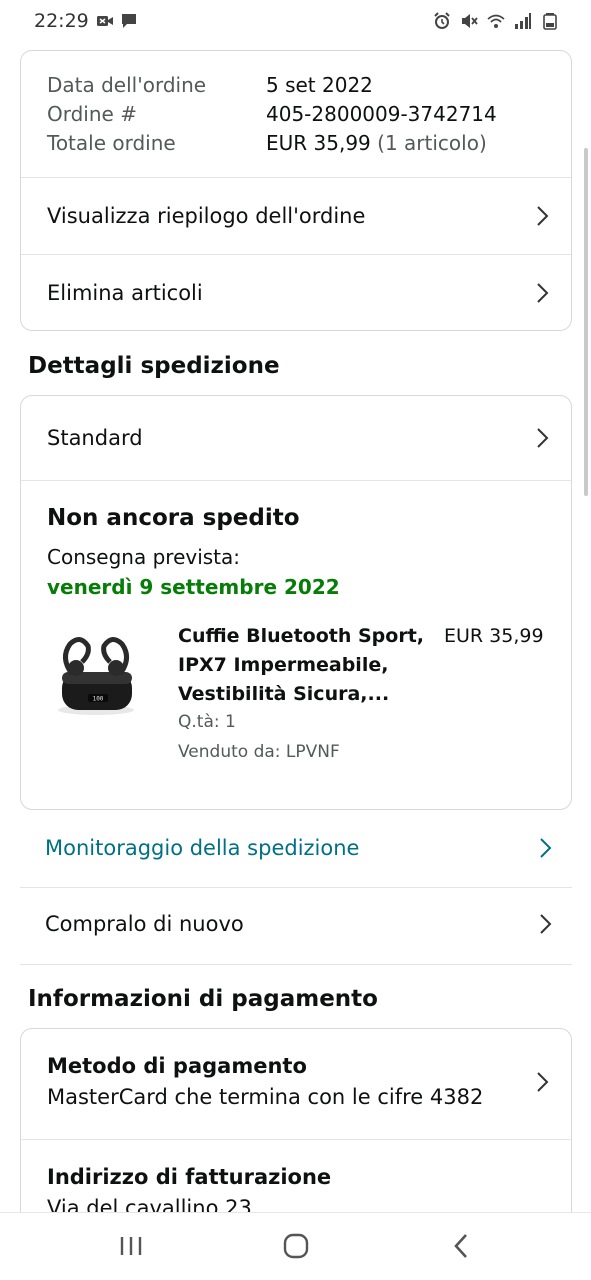 The width and height of the screenshot is (591, 1280). What do you see at coordinates (189, 1177) in the screenshot?
I see `billing-address-title: Indirizzo di fatturazione` at bounding box center [189, 1177].